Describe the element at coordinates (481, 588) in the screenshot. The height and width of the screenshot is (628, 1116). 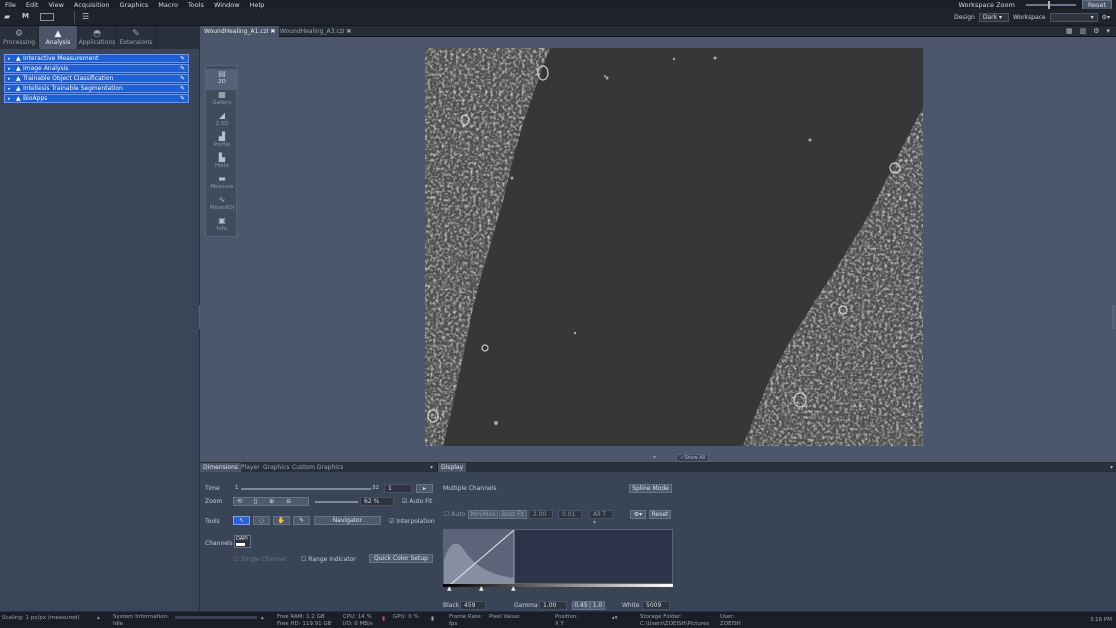
I see `gamma-marker-icon: ▲` at that location.